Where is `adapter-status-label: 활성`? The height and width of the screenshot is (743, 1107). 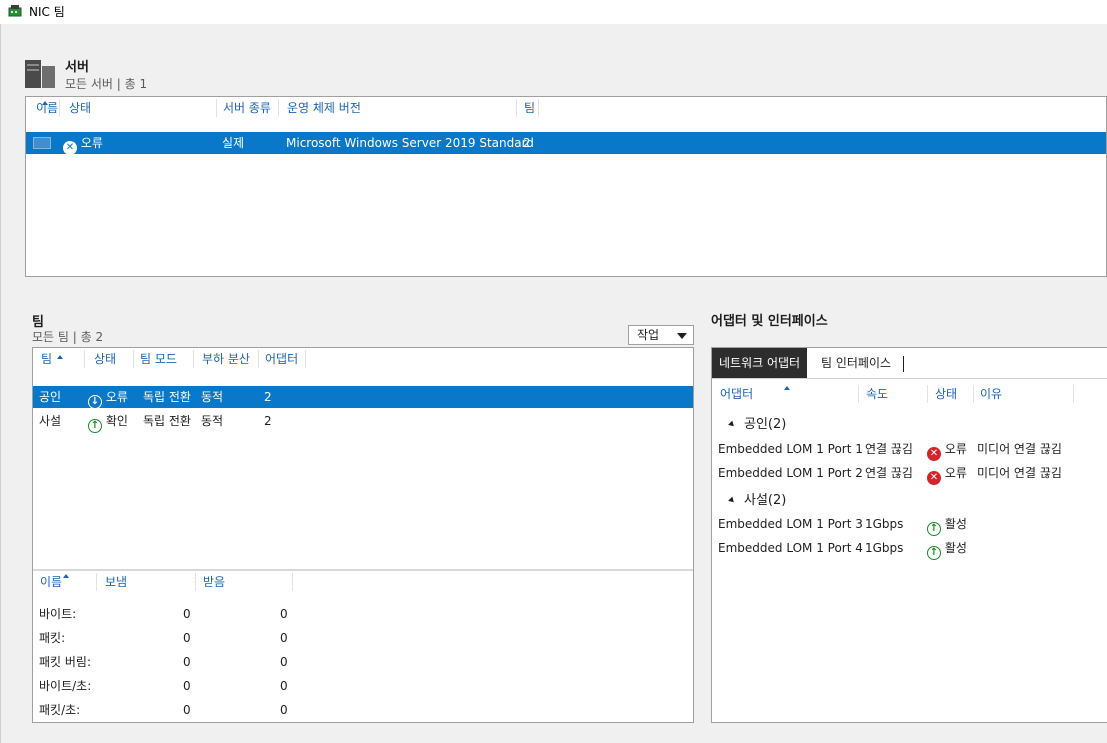
adapter-status-label: 활성 is located at coordinates (955, 548).